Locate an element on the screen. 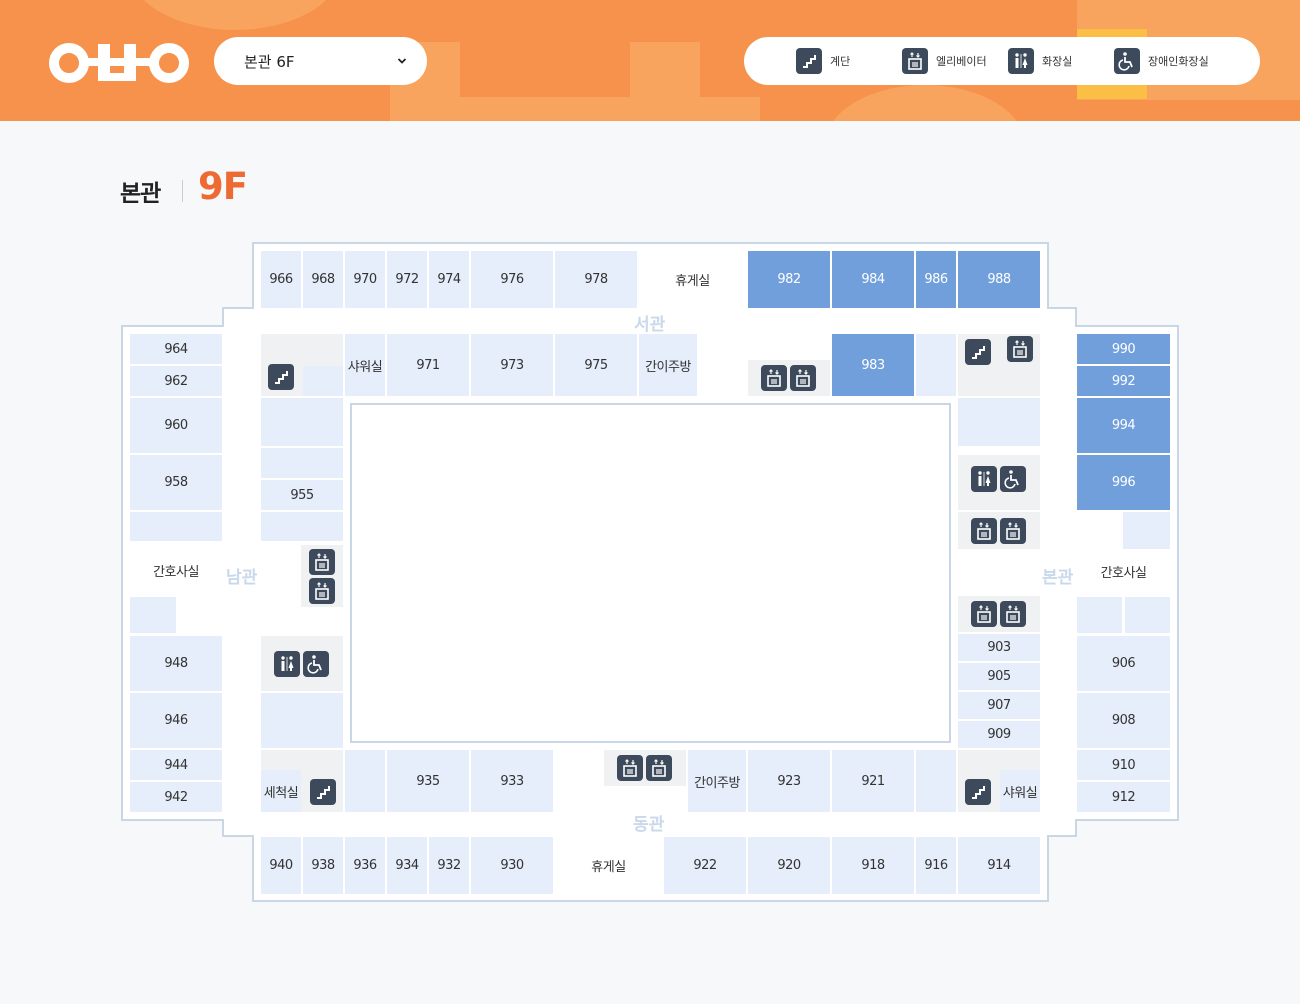 This screenshot has width=1300, height=1004. nurse-station-right: 간호사실 is located at coordinates (1123, 571).